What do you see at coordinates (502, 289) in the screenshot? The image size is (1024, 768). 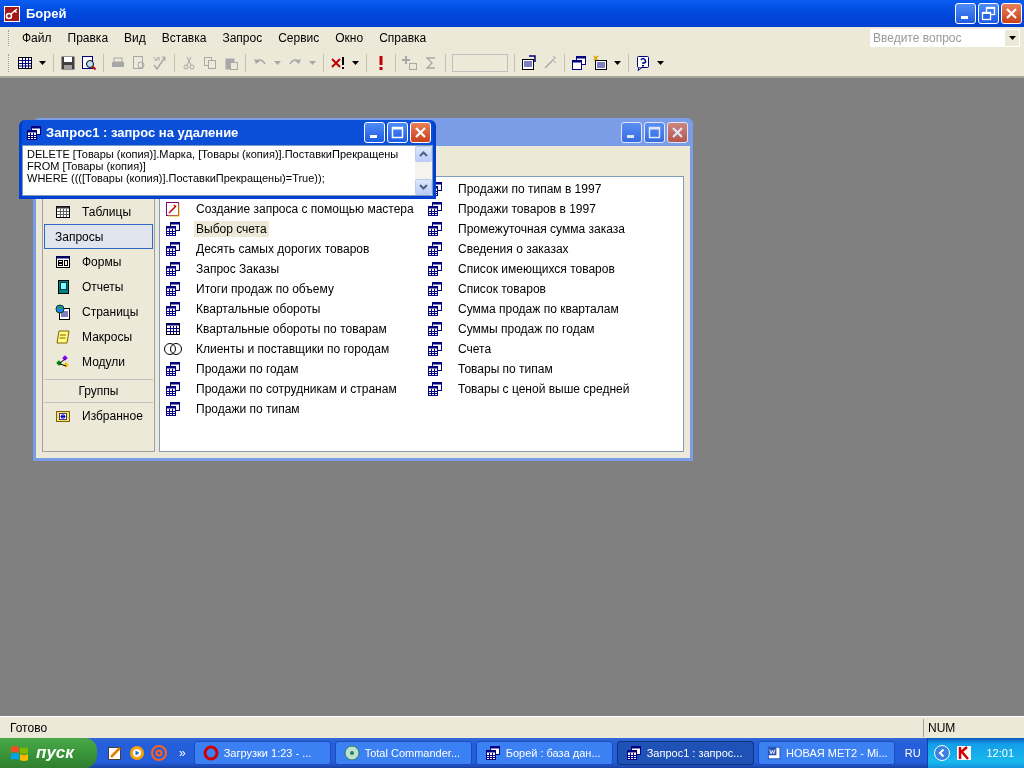 I see `query-item: Список товаров` at bounding box center [502, 289].